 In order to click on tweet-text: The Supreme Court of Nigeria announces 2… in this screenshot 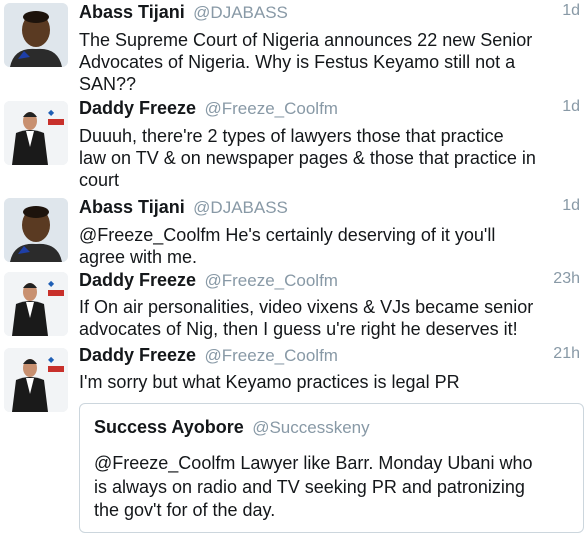, I will do `click(306, 62)`.